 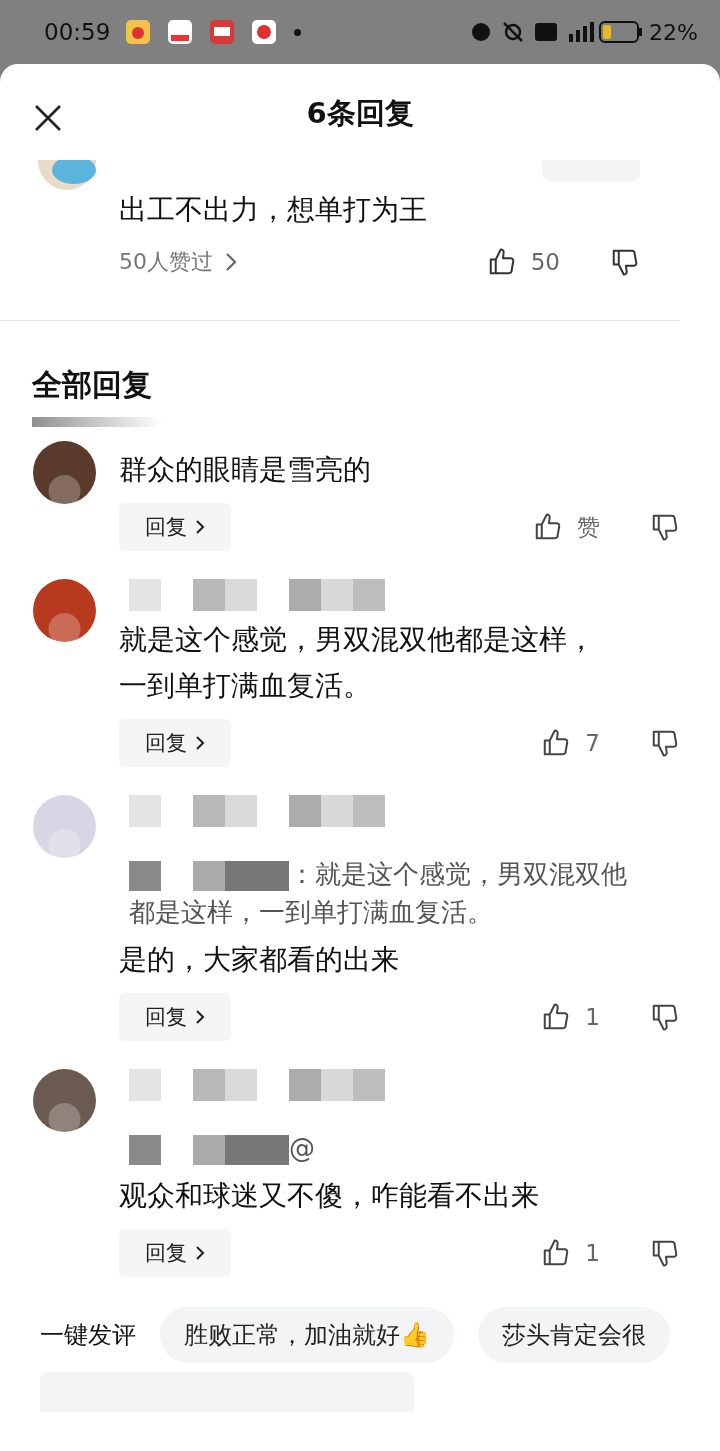 I want to click on close-icon, so click(x=48, y=118).